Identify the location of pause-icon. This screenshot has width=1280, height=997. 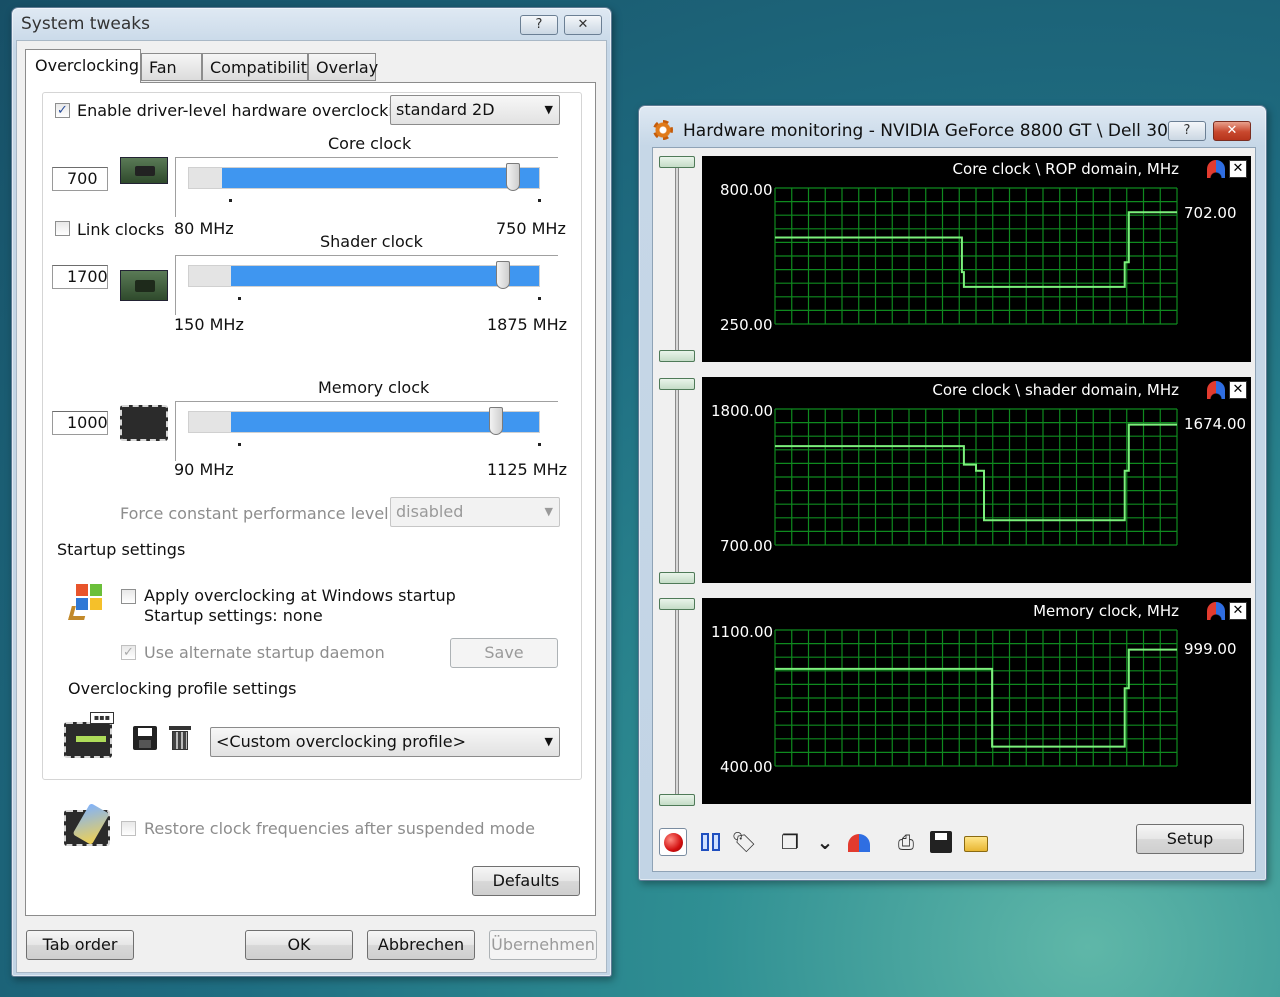
(711, 842).